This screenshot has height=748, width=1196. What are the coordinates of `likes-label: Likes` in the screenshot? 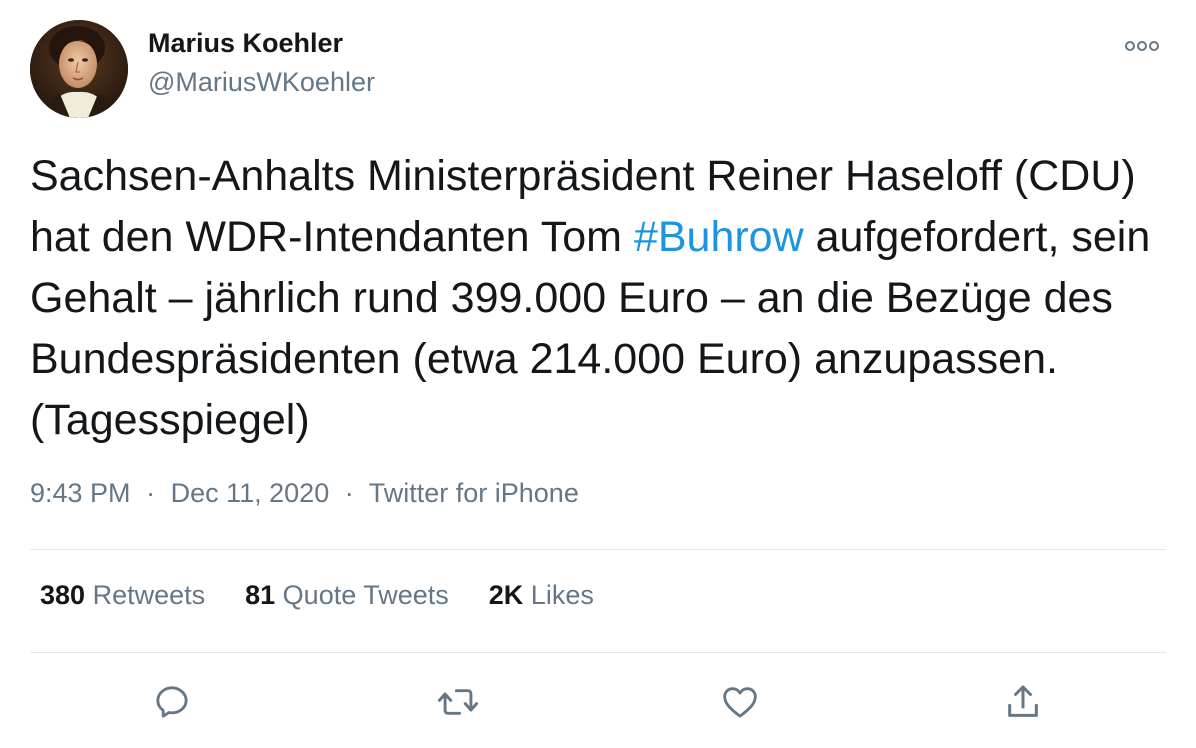 It's located at (558, 595).